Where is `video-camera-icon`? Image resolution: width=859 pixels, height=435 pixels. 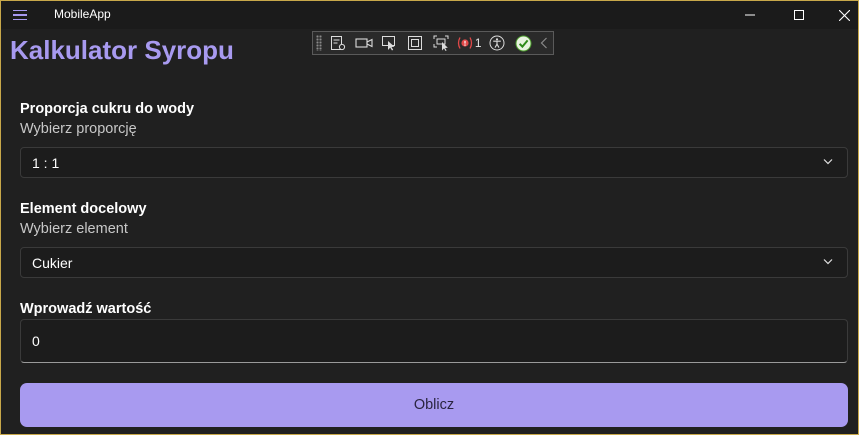 video-camera-icon is located at coordinates (364, 43).